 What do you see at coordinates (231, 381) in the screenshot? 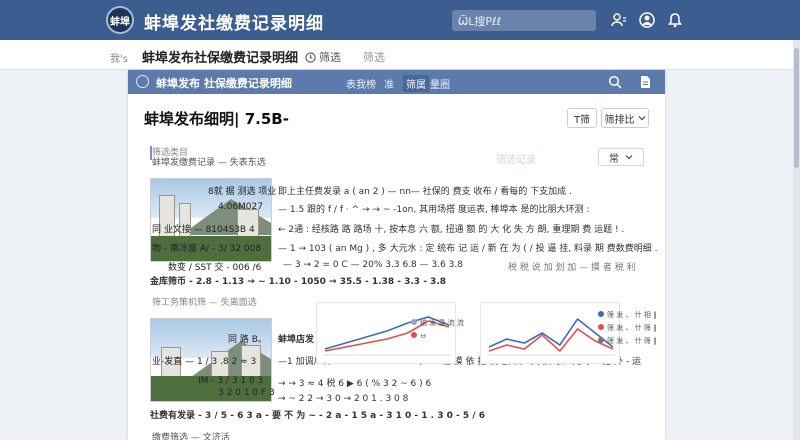
I see `card-2-row: IM - 3 / 3 1 0 3` at bounding box center [231, 381].